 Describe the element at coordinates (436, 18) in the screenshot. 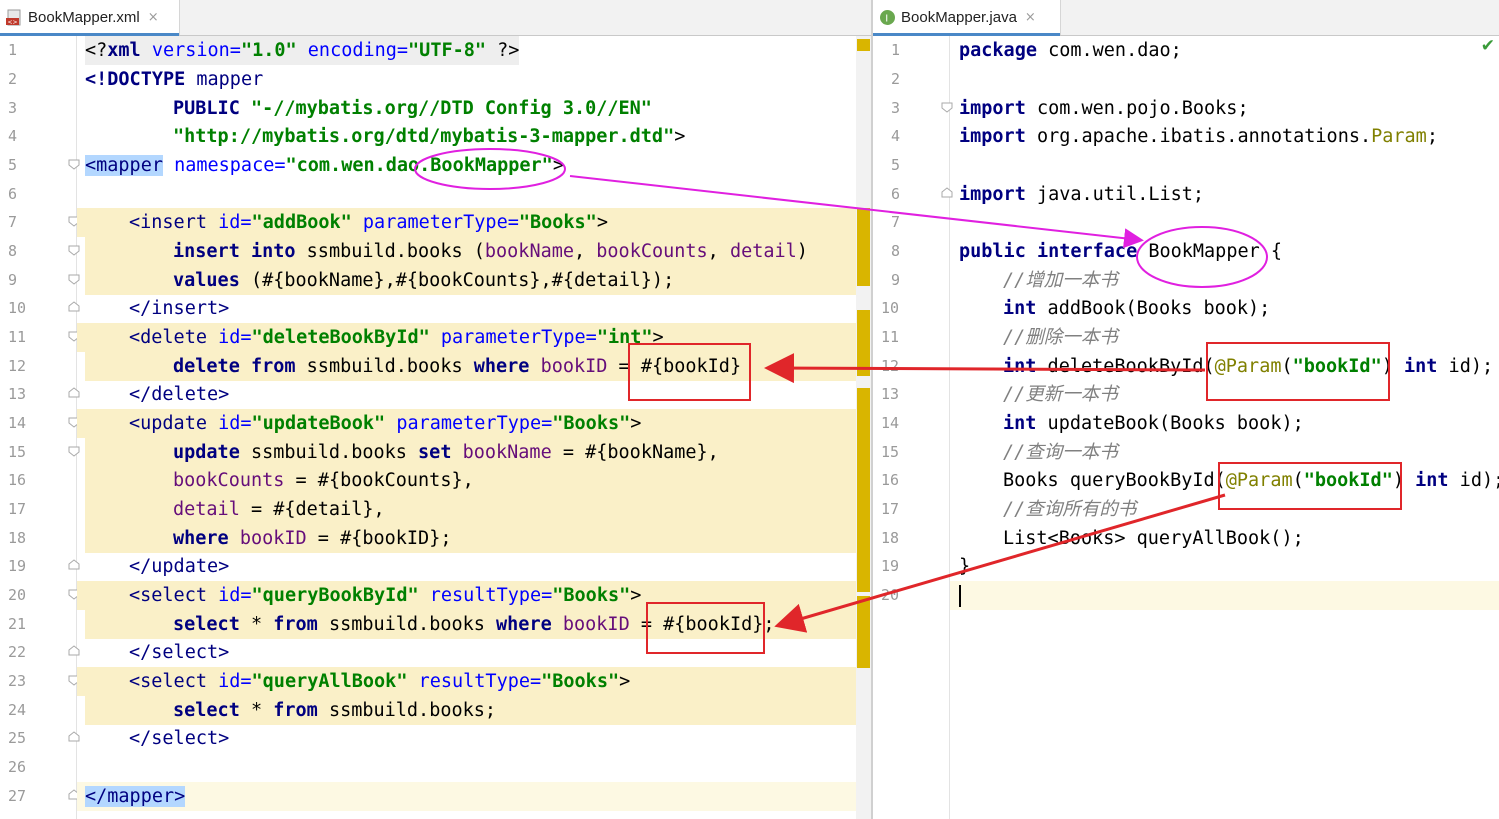

I see `xml-tab-bar: <> BookMapper.xml ×` at that location.